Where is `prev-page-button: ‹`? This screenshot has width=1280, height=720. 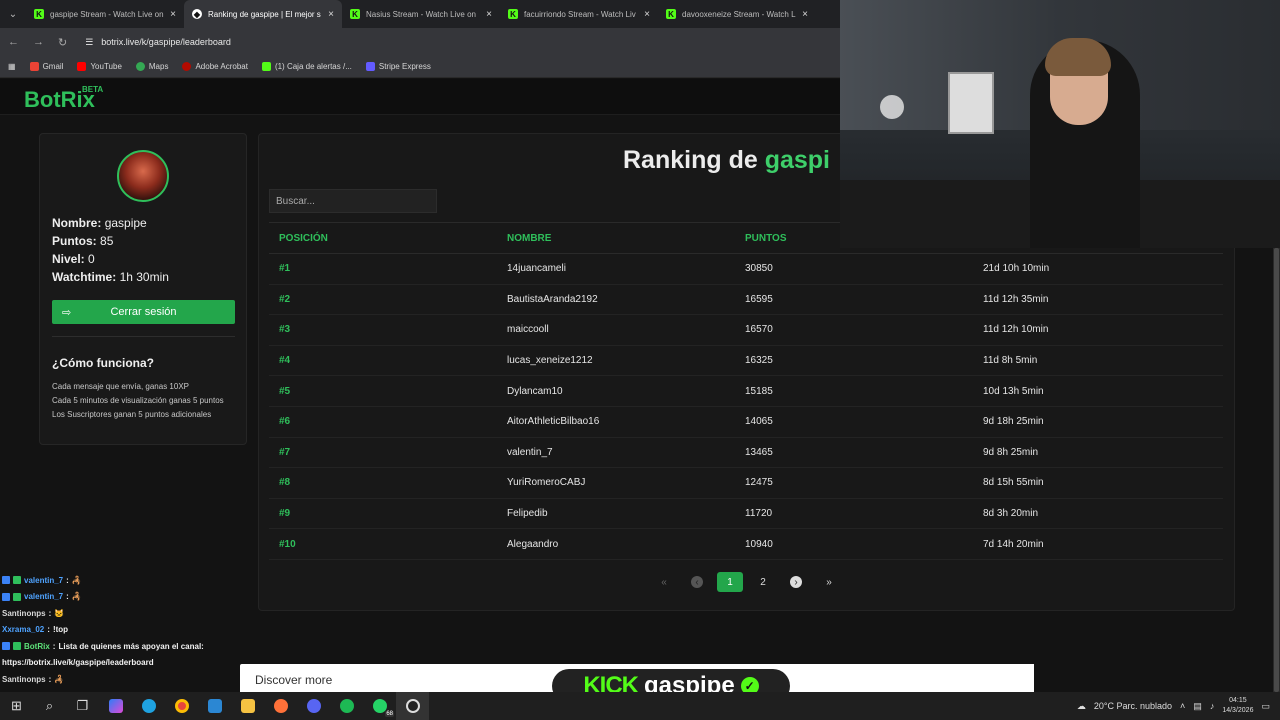 prev-page-button: ‹ is located at coordinates (697, 582).